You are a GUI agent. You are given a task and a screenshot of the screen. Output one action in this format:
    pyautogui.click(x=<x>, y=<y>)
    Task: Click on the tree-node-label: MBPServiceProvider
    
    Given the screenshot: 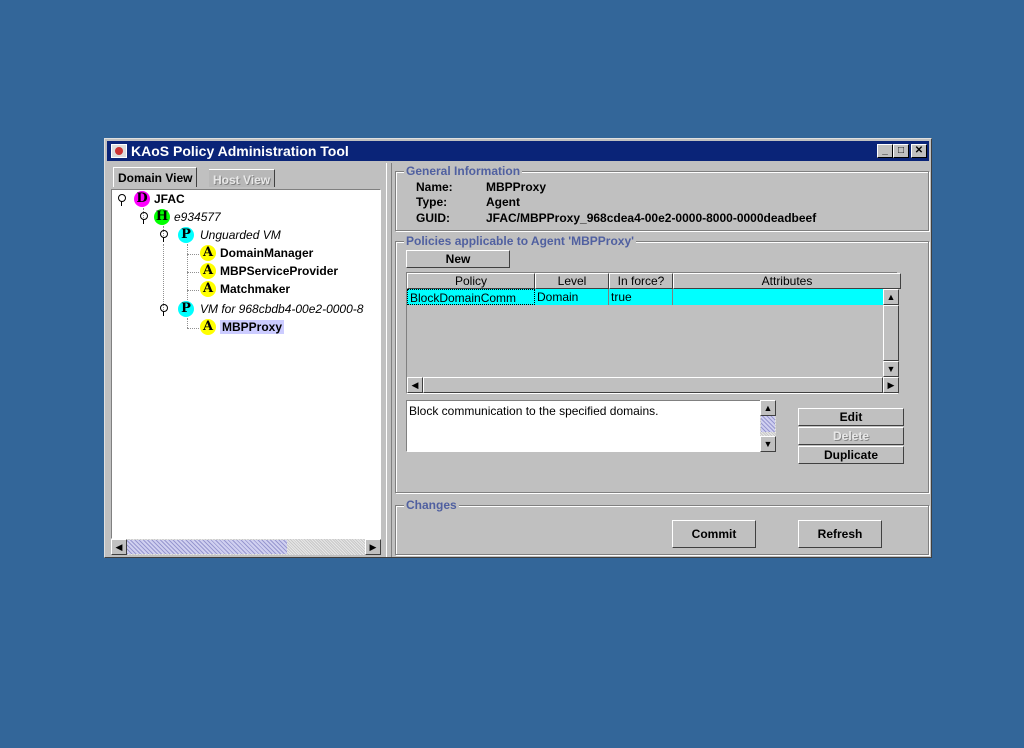 What is the action you would take?
    pyautogui.click(x=279, y=271)
    